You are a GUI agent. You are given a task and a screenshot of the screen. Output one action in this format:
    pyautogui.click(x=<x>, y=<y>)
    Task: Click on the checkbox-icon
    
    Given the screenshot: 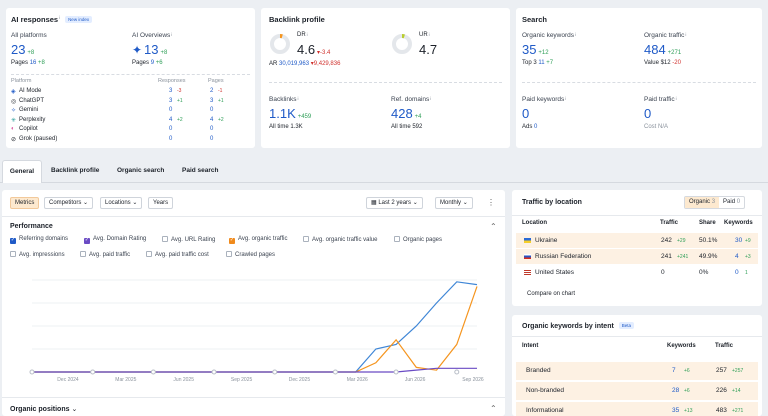 What is the action you would take?
    pyautogui.click(x=13, y=254)
    